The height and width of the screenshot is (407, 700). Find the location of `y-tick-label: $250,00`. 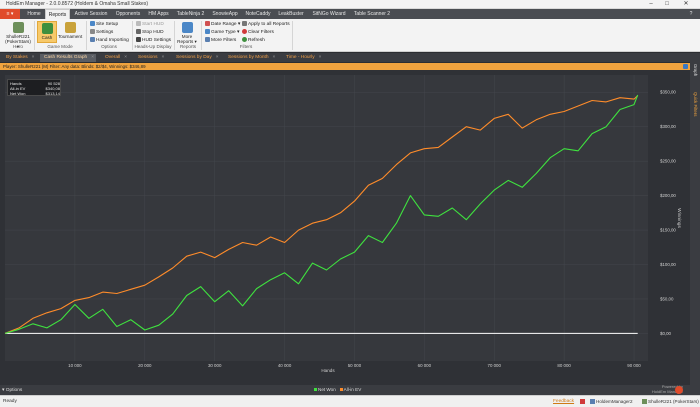

y-tick-label: $250,00 is located at coordinates (668, 161).